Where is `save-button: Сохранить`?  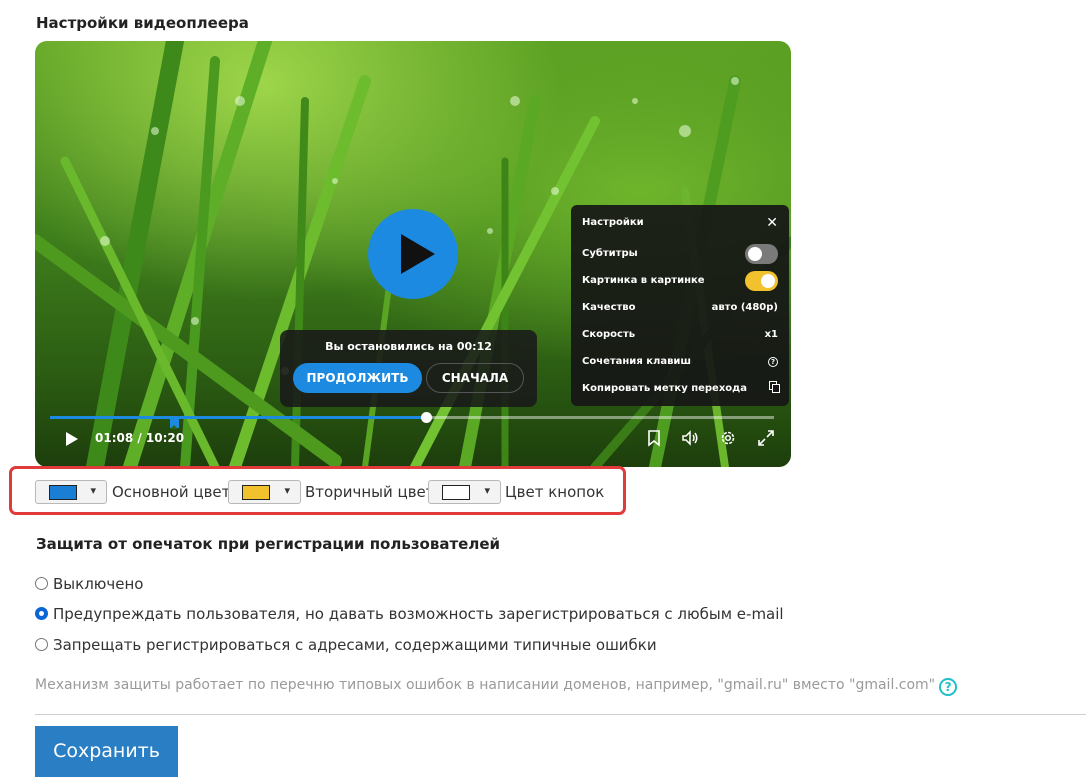
save-button: Сохранить is located at coordinates (106, 751).